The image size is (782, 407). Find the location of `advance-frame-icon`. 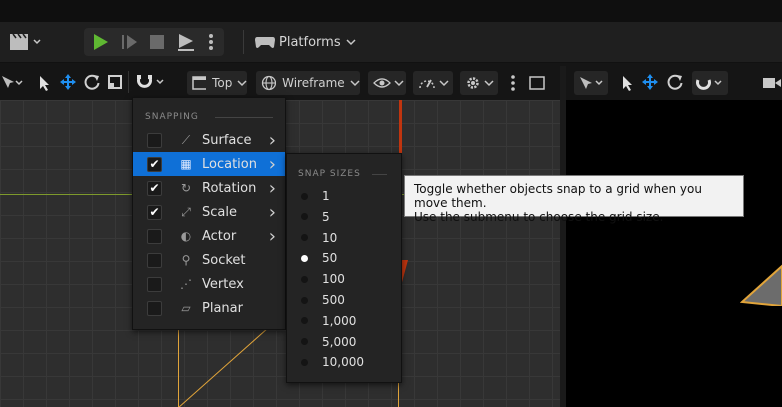

advance-frame-icon is located at coordinates (130, 42).